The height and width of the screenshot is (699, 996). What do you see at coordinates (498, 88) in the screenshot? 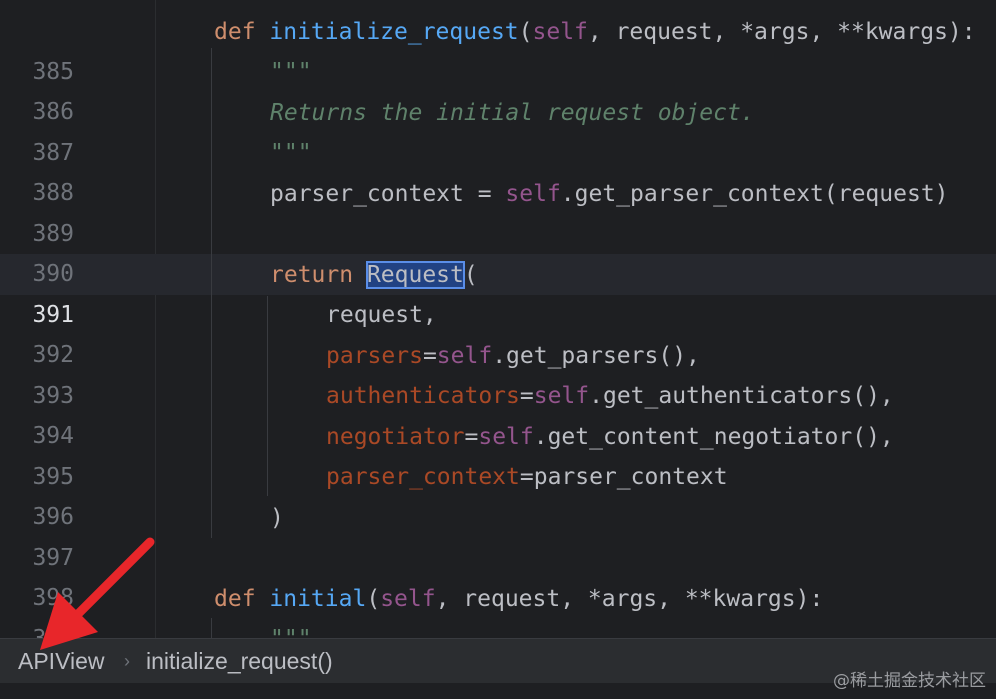
I see `code-line: 386 """` at bounding box center [498, 88].